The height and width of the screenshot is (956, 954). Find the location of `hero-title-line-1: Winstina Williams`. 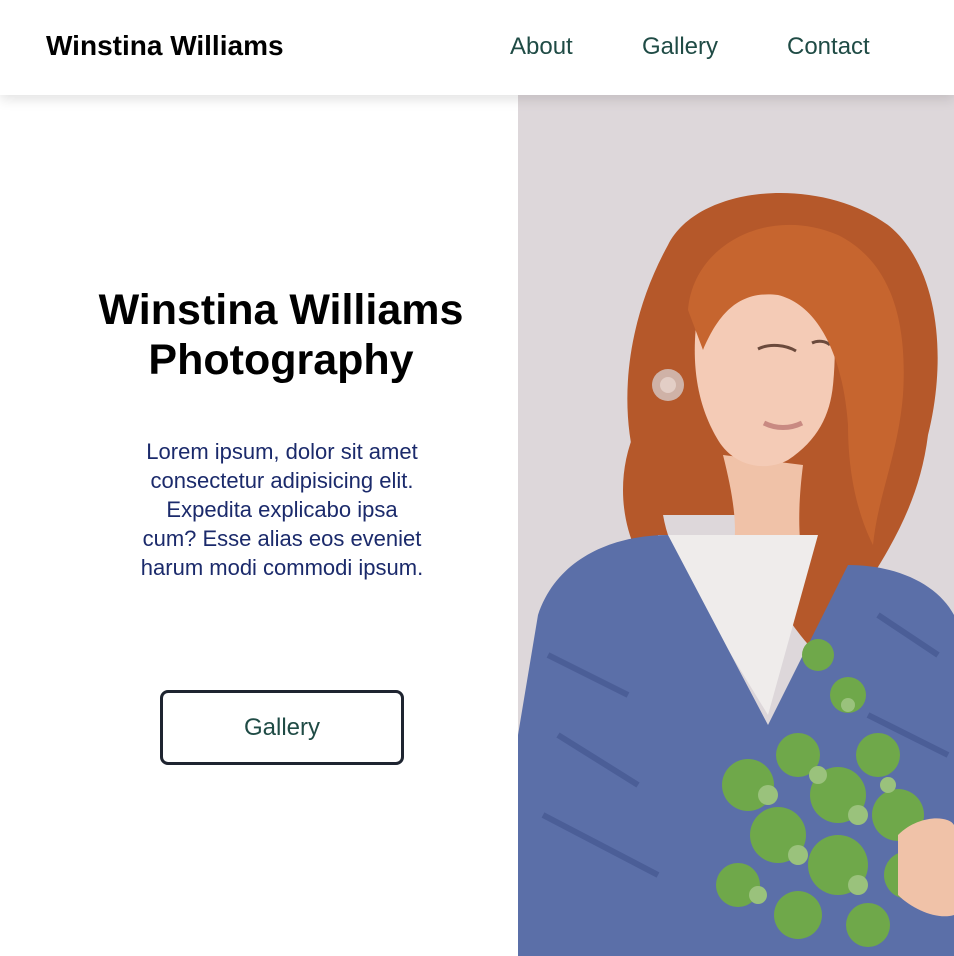

hero-title-line-1: Winstina Williams is located at coordinates (281, 310).